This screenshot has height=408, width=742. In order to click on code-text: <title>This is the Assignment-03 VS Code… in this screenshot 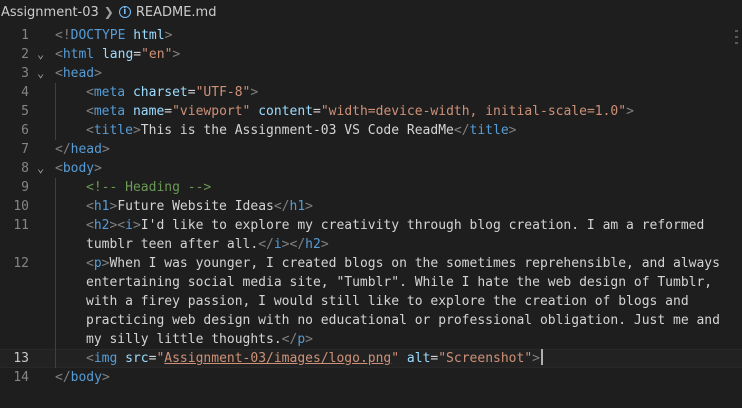, I will do `click(301, 130)`.